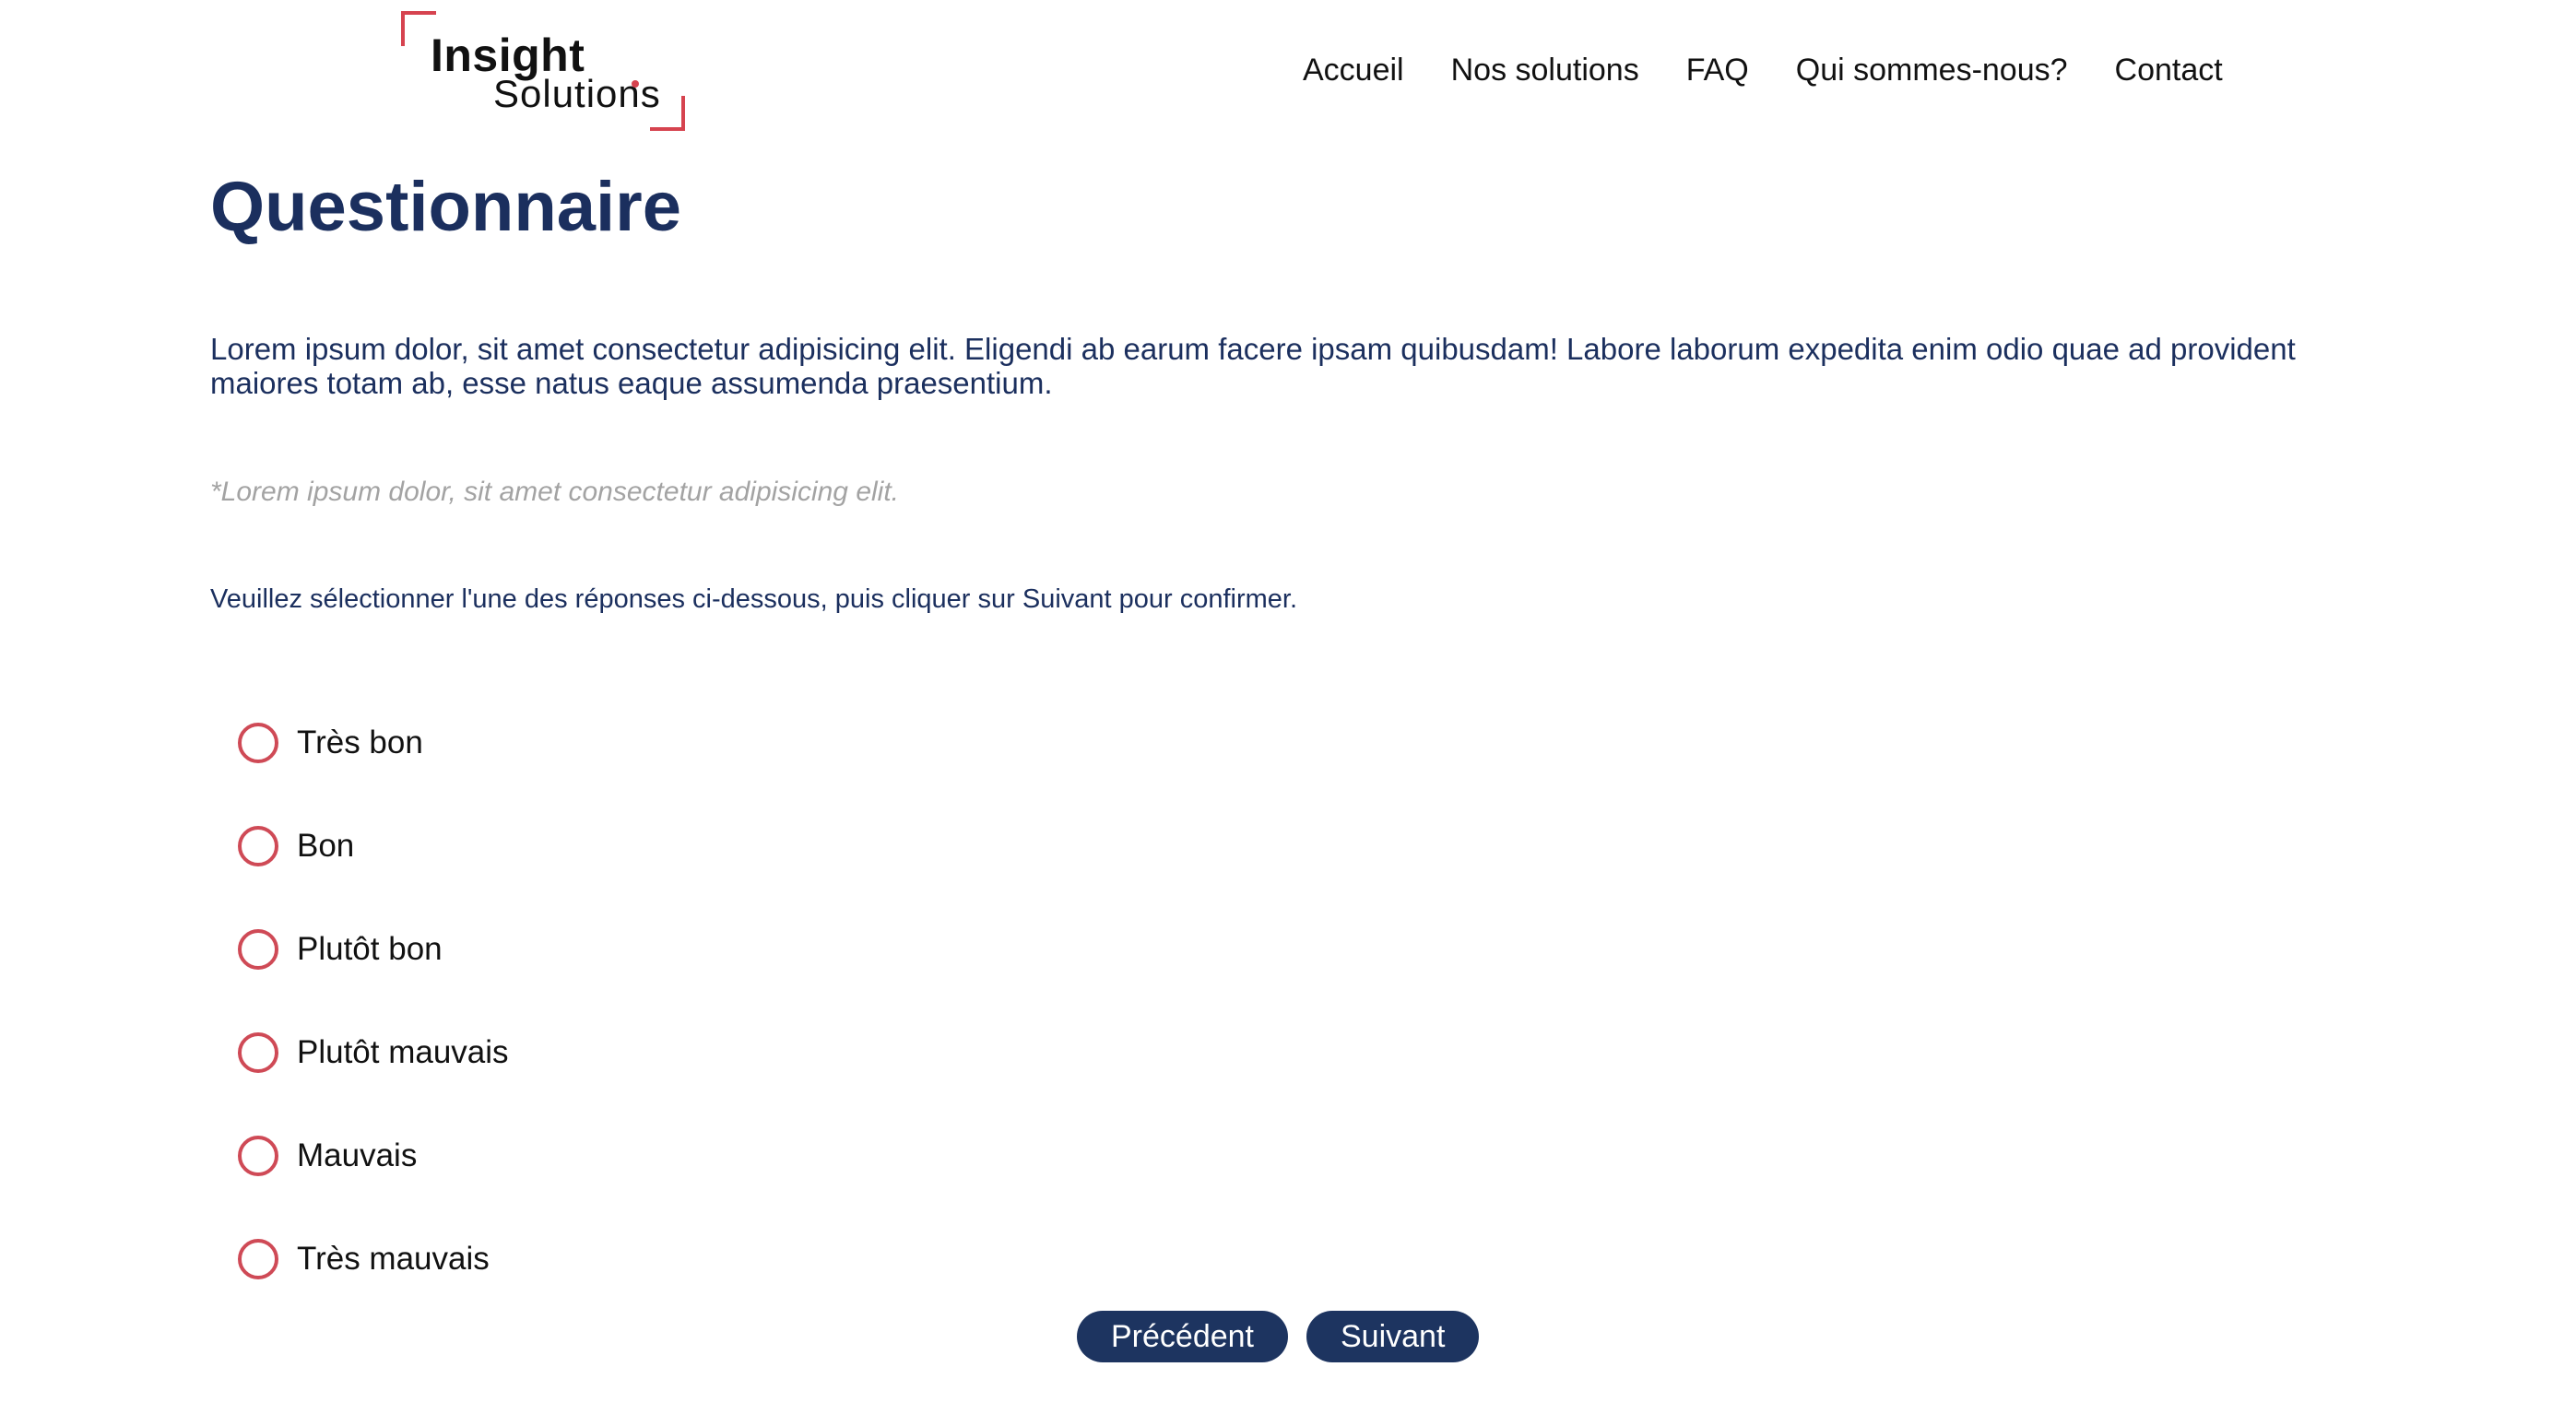 This screenshot has height=1414, width=2576. Describe the element at coordinates (357, 1155) in the screenshot. I see `option-label: Mauvais` at that location.